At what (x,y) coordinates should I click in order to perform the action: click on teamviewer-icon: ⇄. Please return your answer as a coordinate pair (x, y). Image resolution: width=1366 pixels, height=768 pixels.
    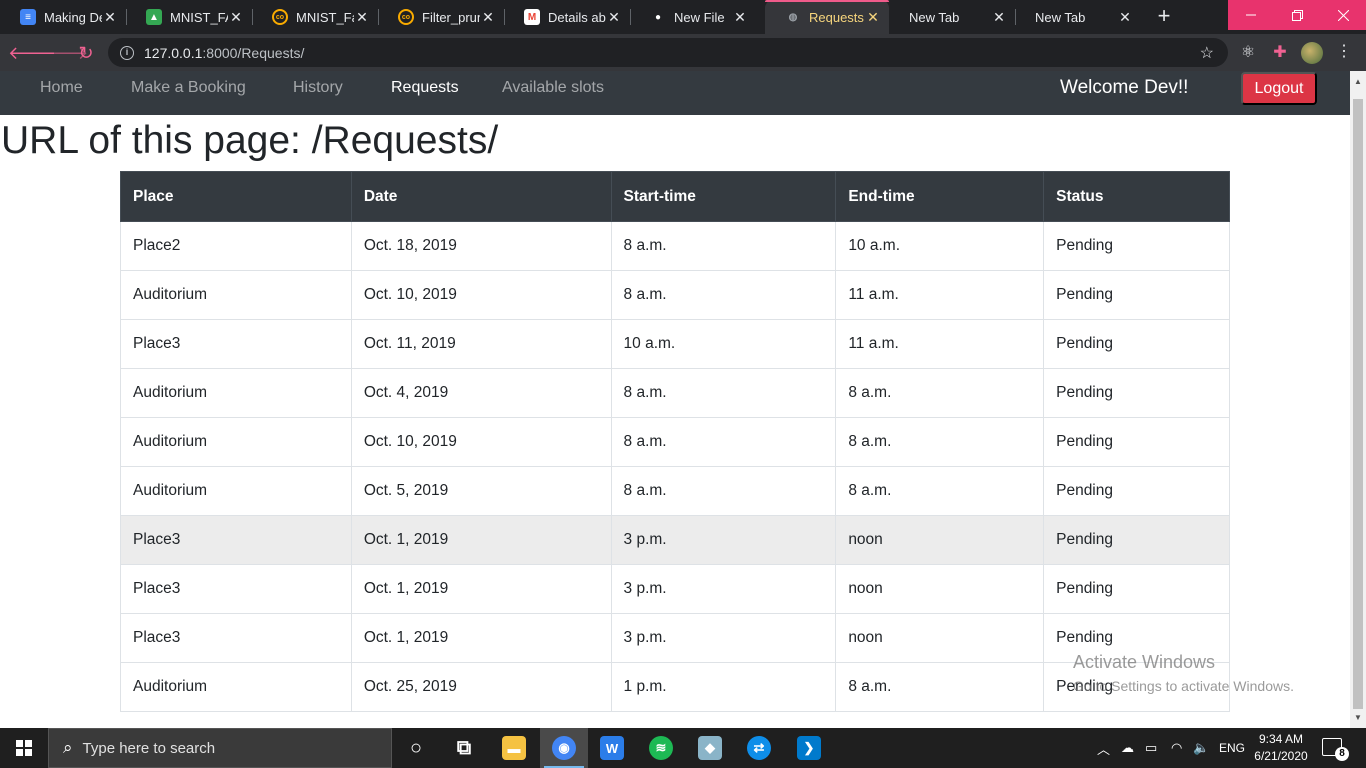
    Looking at the image, I should click on (759, 748).